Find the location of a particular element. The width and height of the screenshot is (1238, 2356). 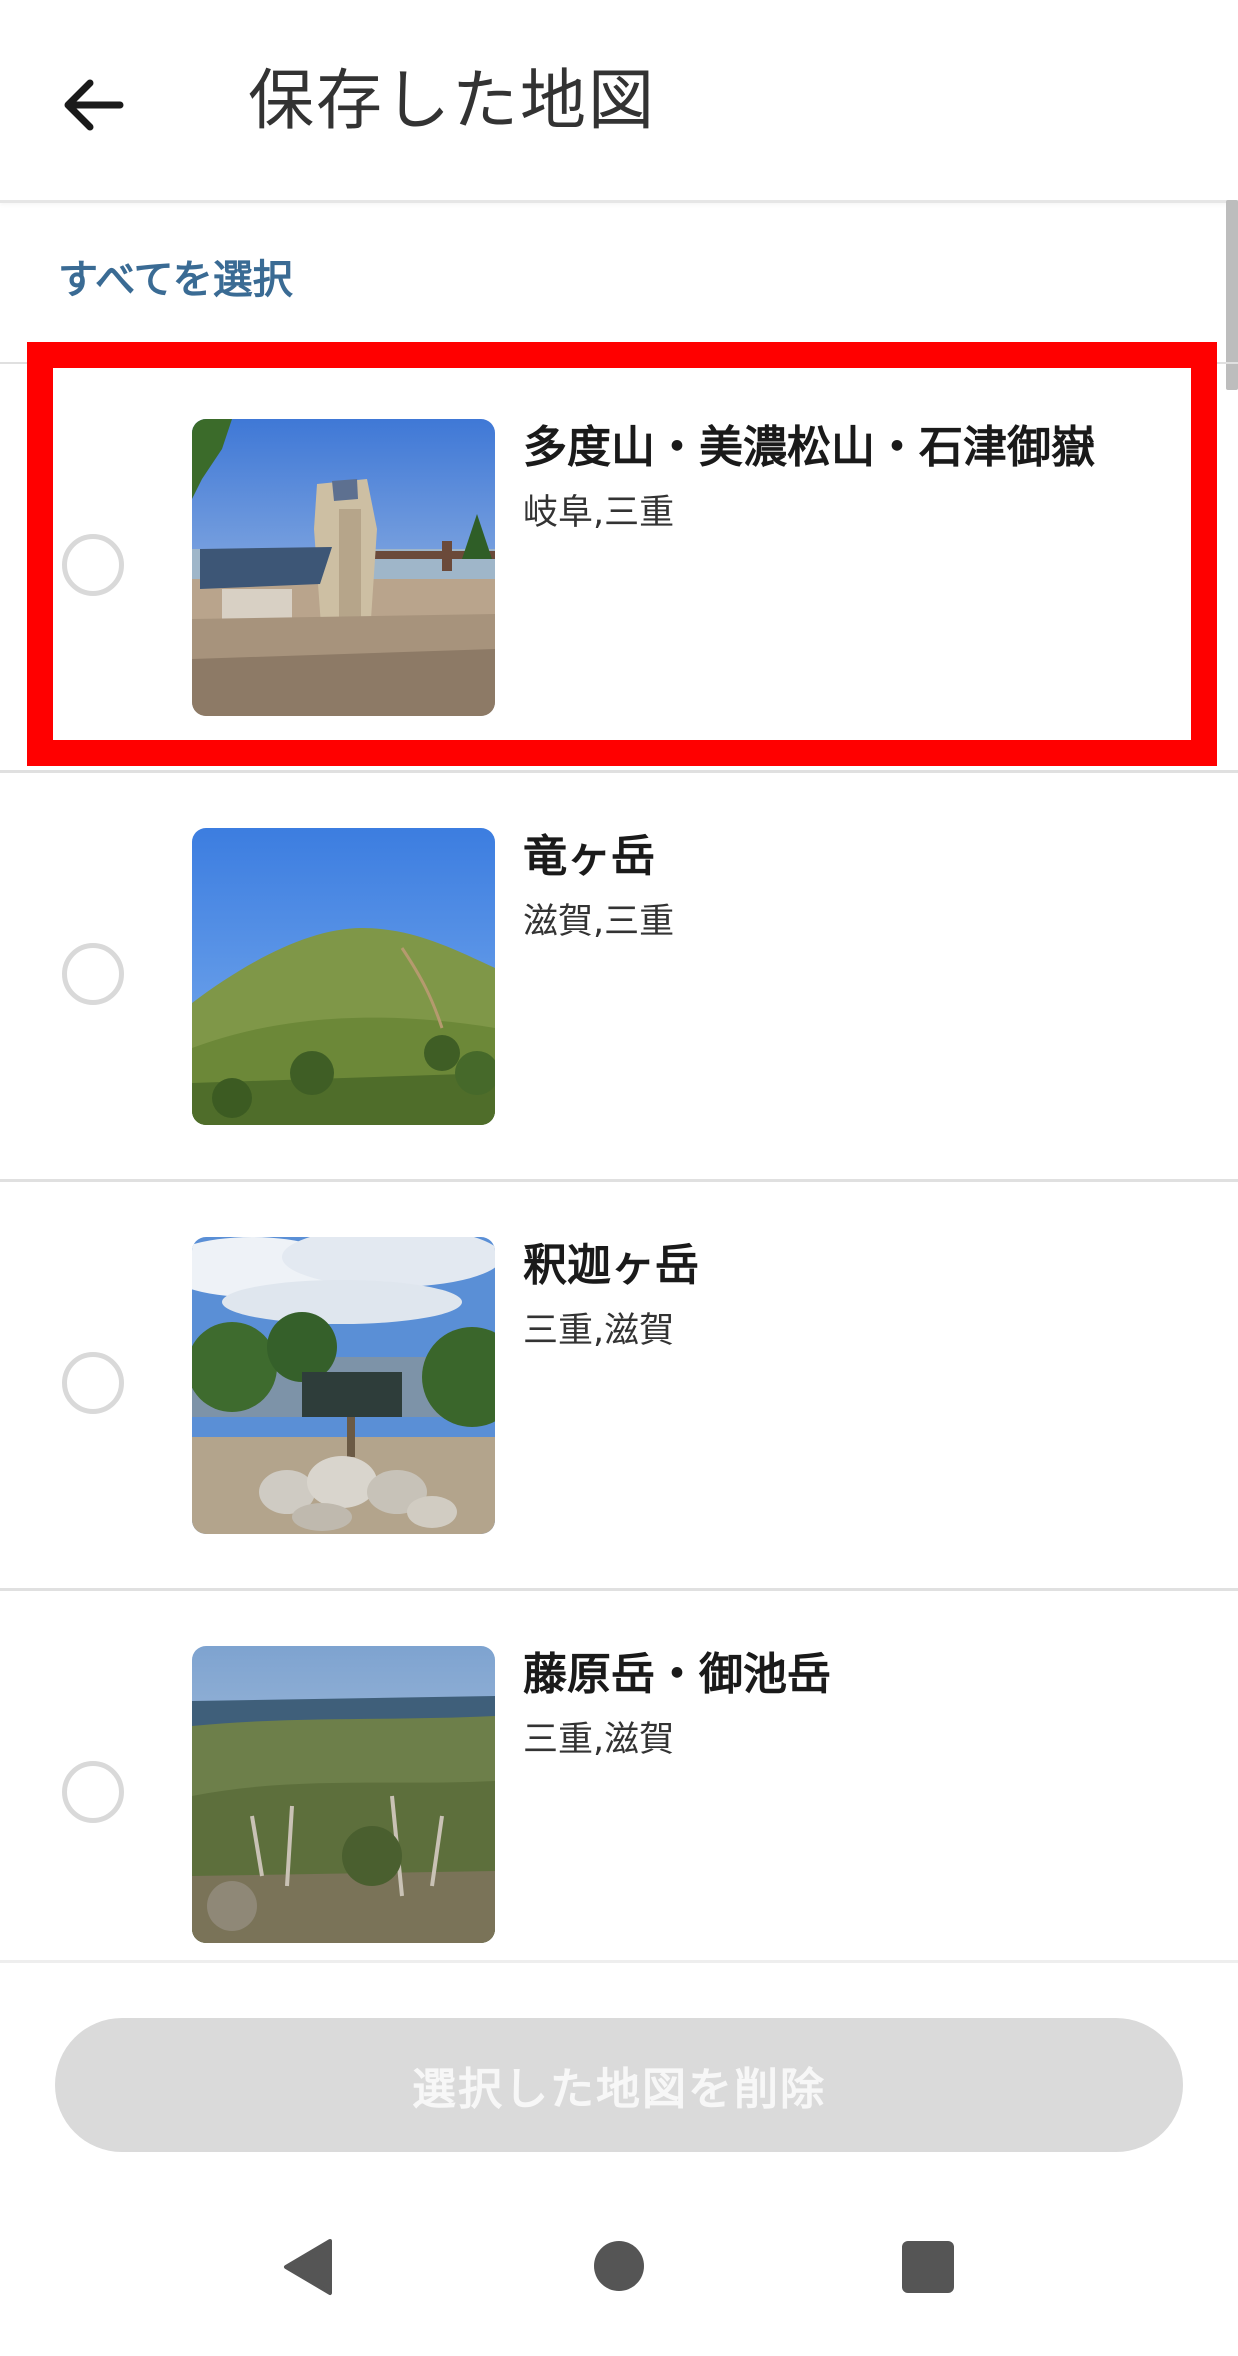

nav-recents-icon is located at coordinates (928, 2267).